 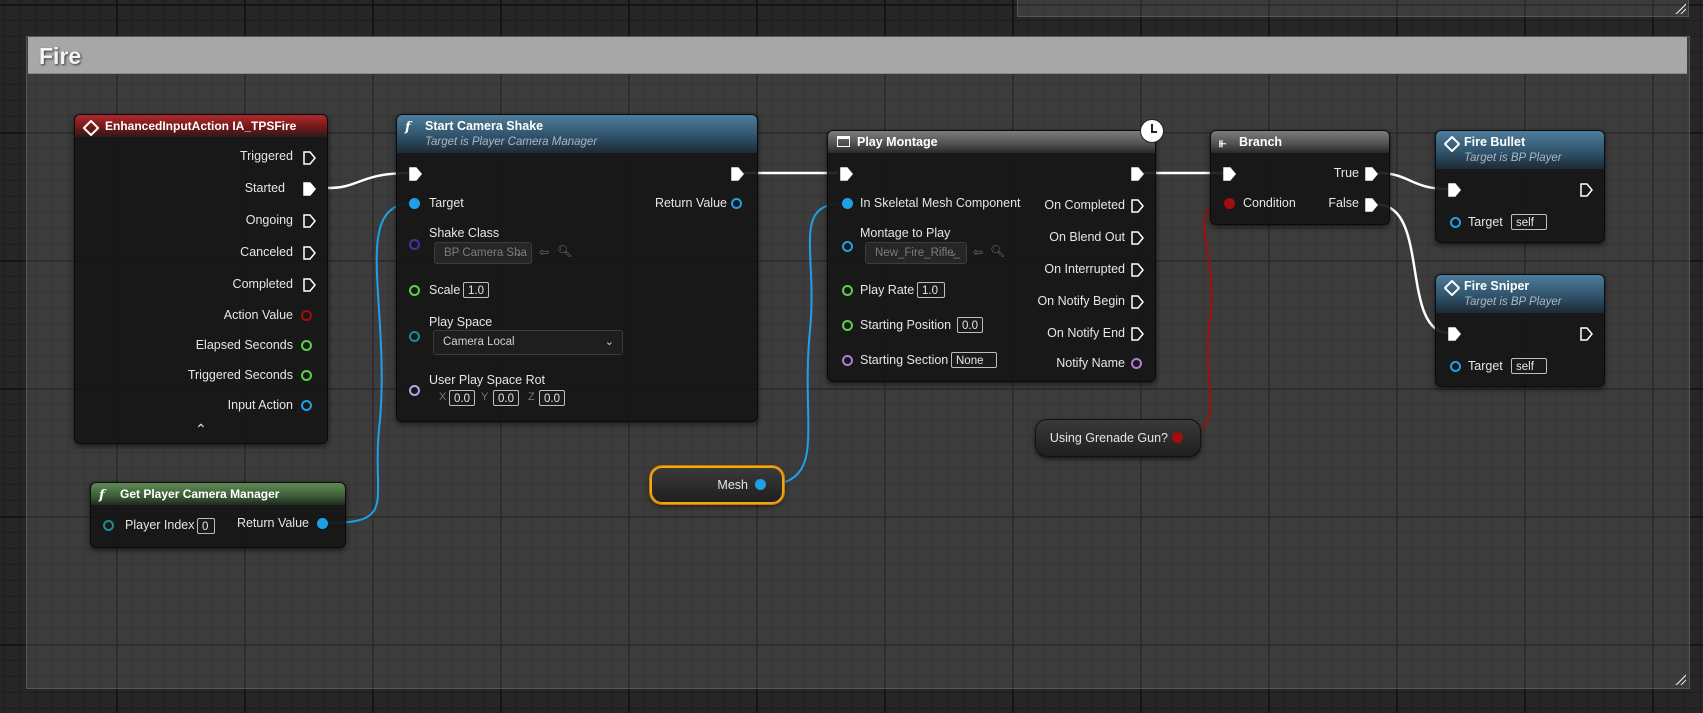 I want to click on exec-in-play-montage, so click(x=846, y=174).